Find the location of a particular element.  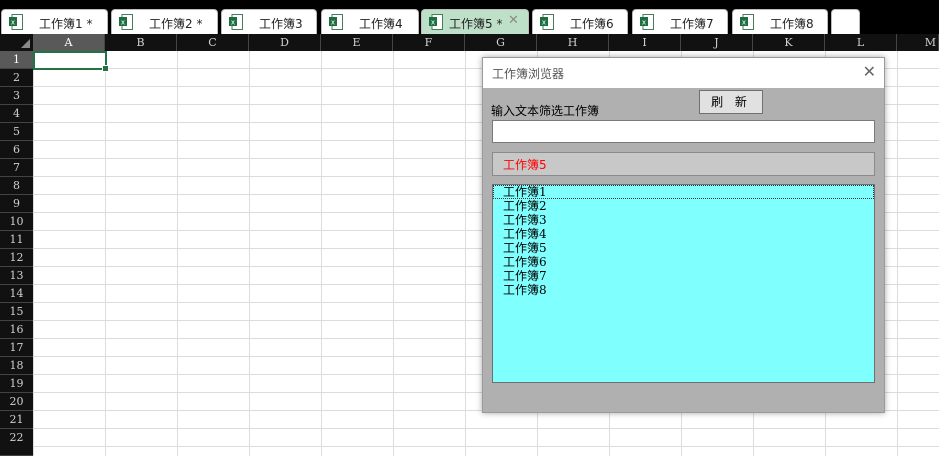

tab-workbook3: x 工作簿3 is located at coordinates (269, 21).